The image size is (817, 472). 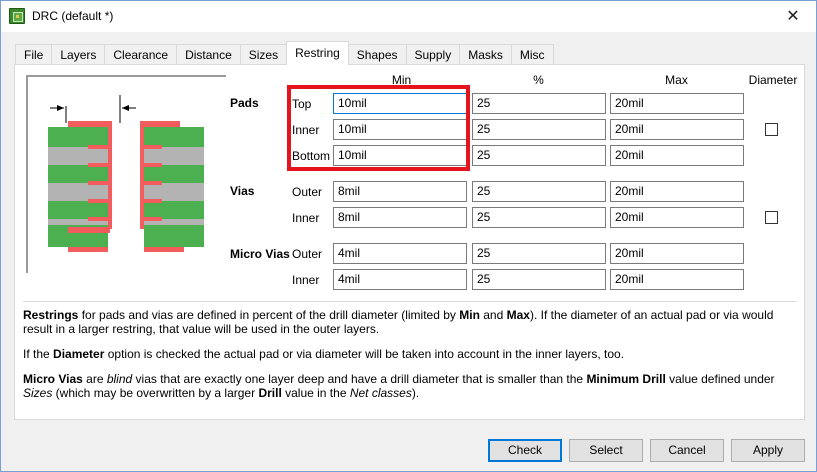 I want to click on micro-vias-inner-min-input: 4mil, so click(x=400, y=279).